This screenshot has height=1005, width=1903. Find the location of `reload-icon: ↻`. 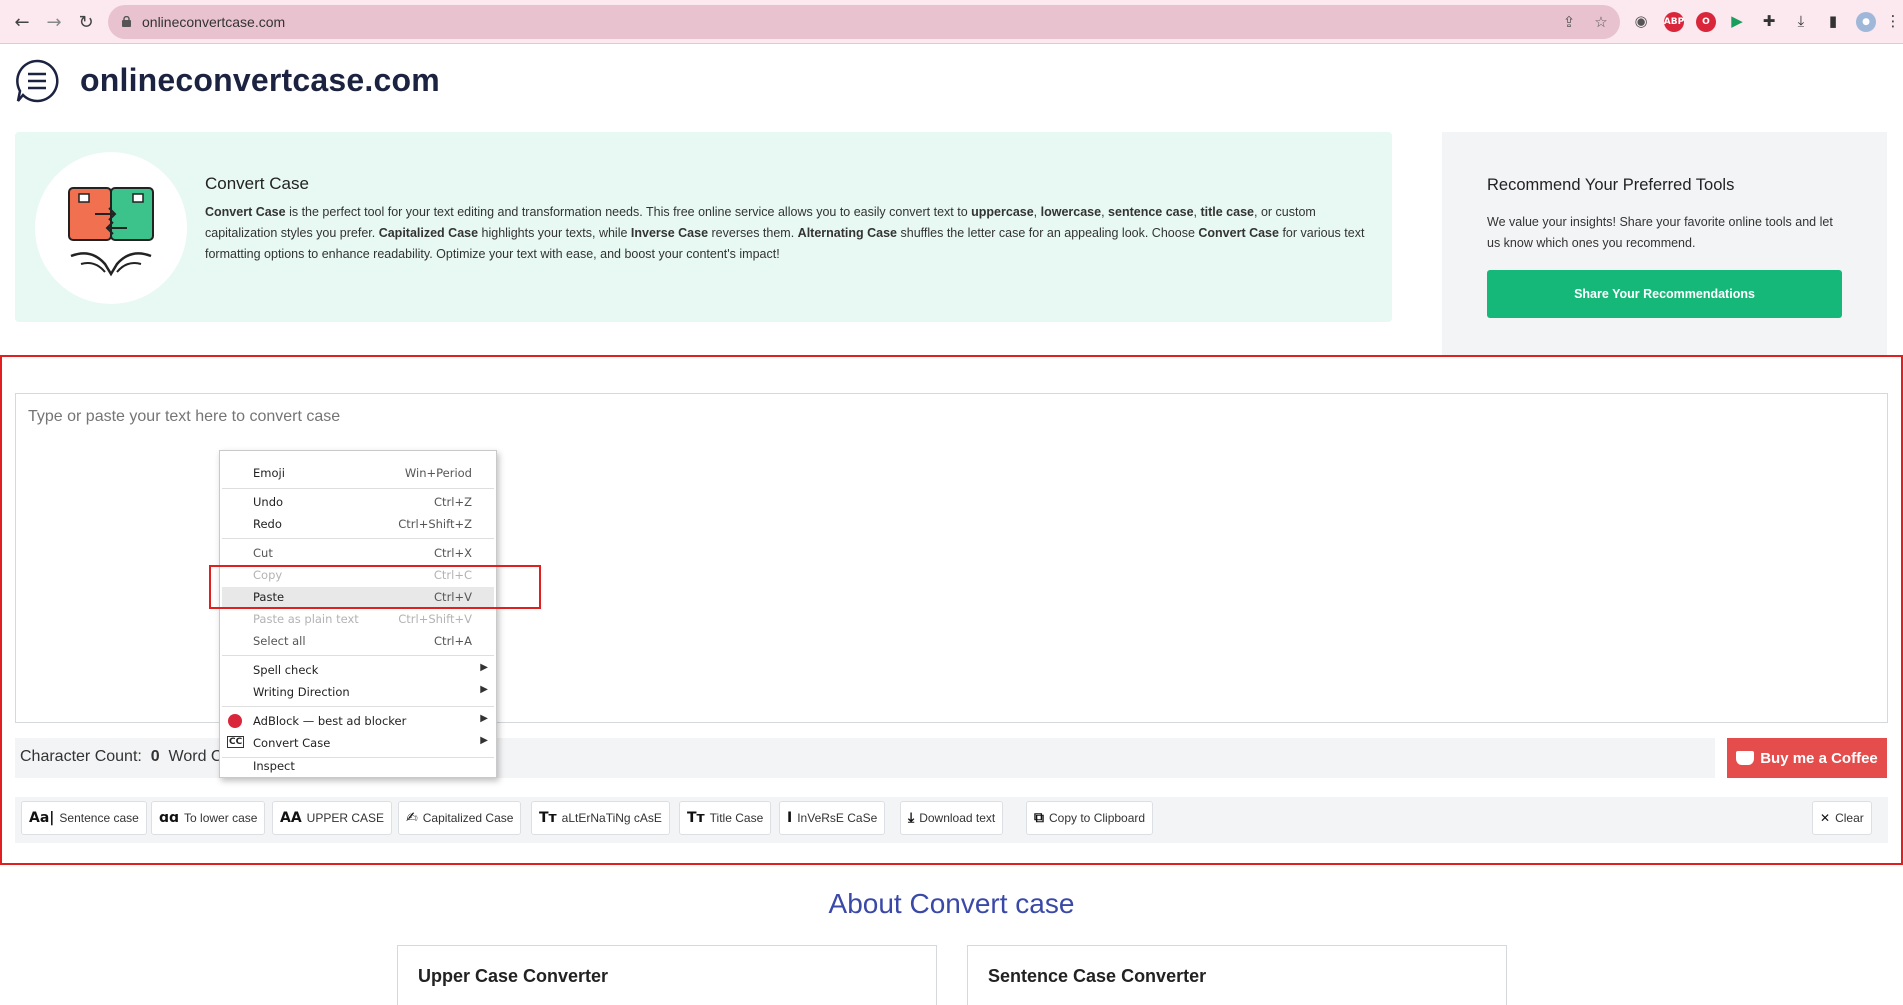

reload-icon: ↻ is located at coordinates (86, 22).